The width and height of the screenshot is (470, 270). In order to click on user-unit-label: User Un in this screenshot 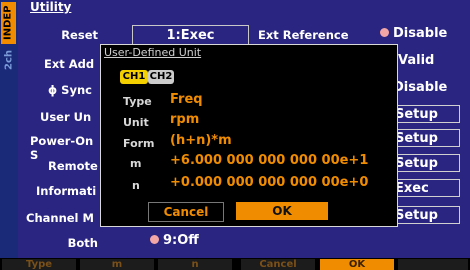, I will do `click(66, 117)`.